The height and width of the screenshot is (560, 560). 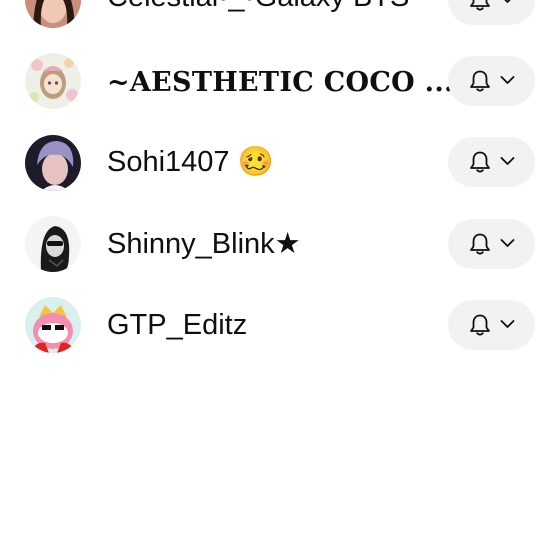 What do you see at coordinates (204, 244) in the screenshot?
I see `channel-name: Shinny_Blink★` at bounding box center [204, 244].